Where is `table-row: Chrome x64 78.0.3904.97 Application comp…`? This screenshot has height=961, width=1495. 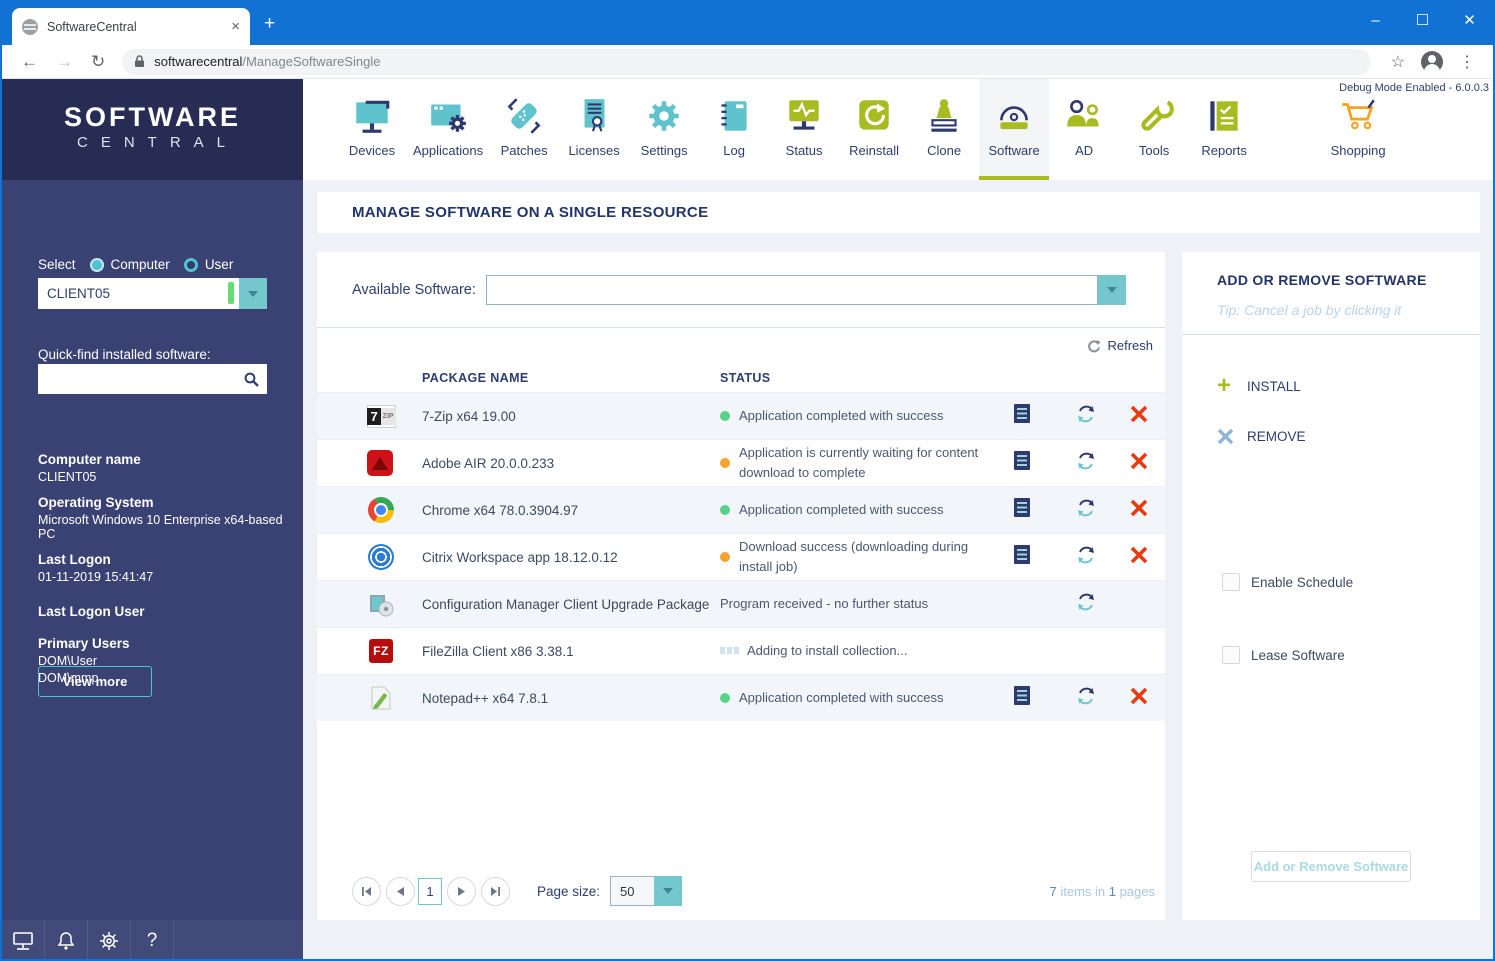 table-row: Chrome x64 78.0.3904.97 Application comp… is located at coordinates (741, 509).